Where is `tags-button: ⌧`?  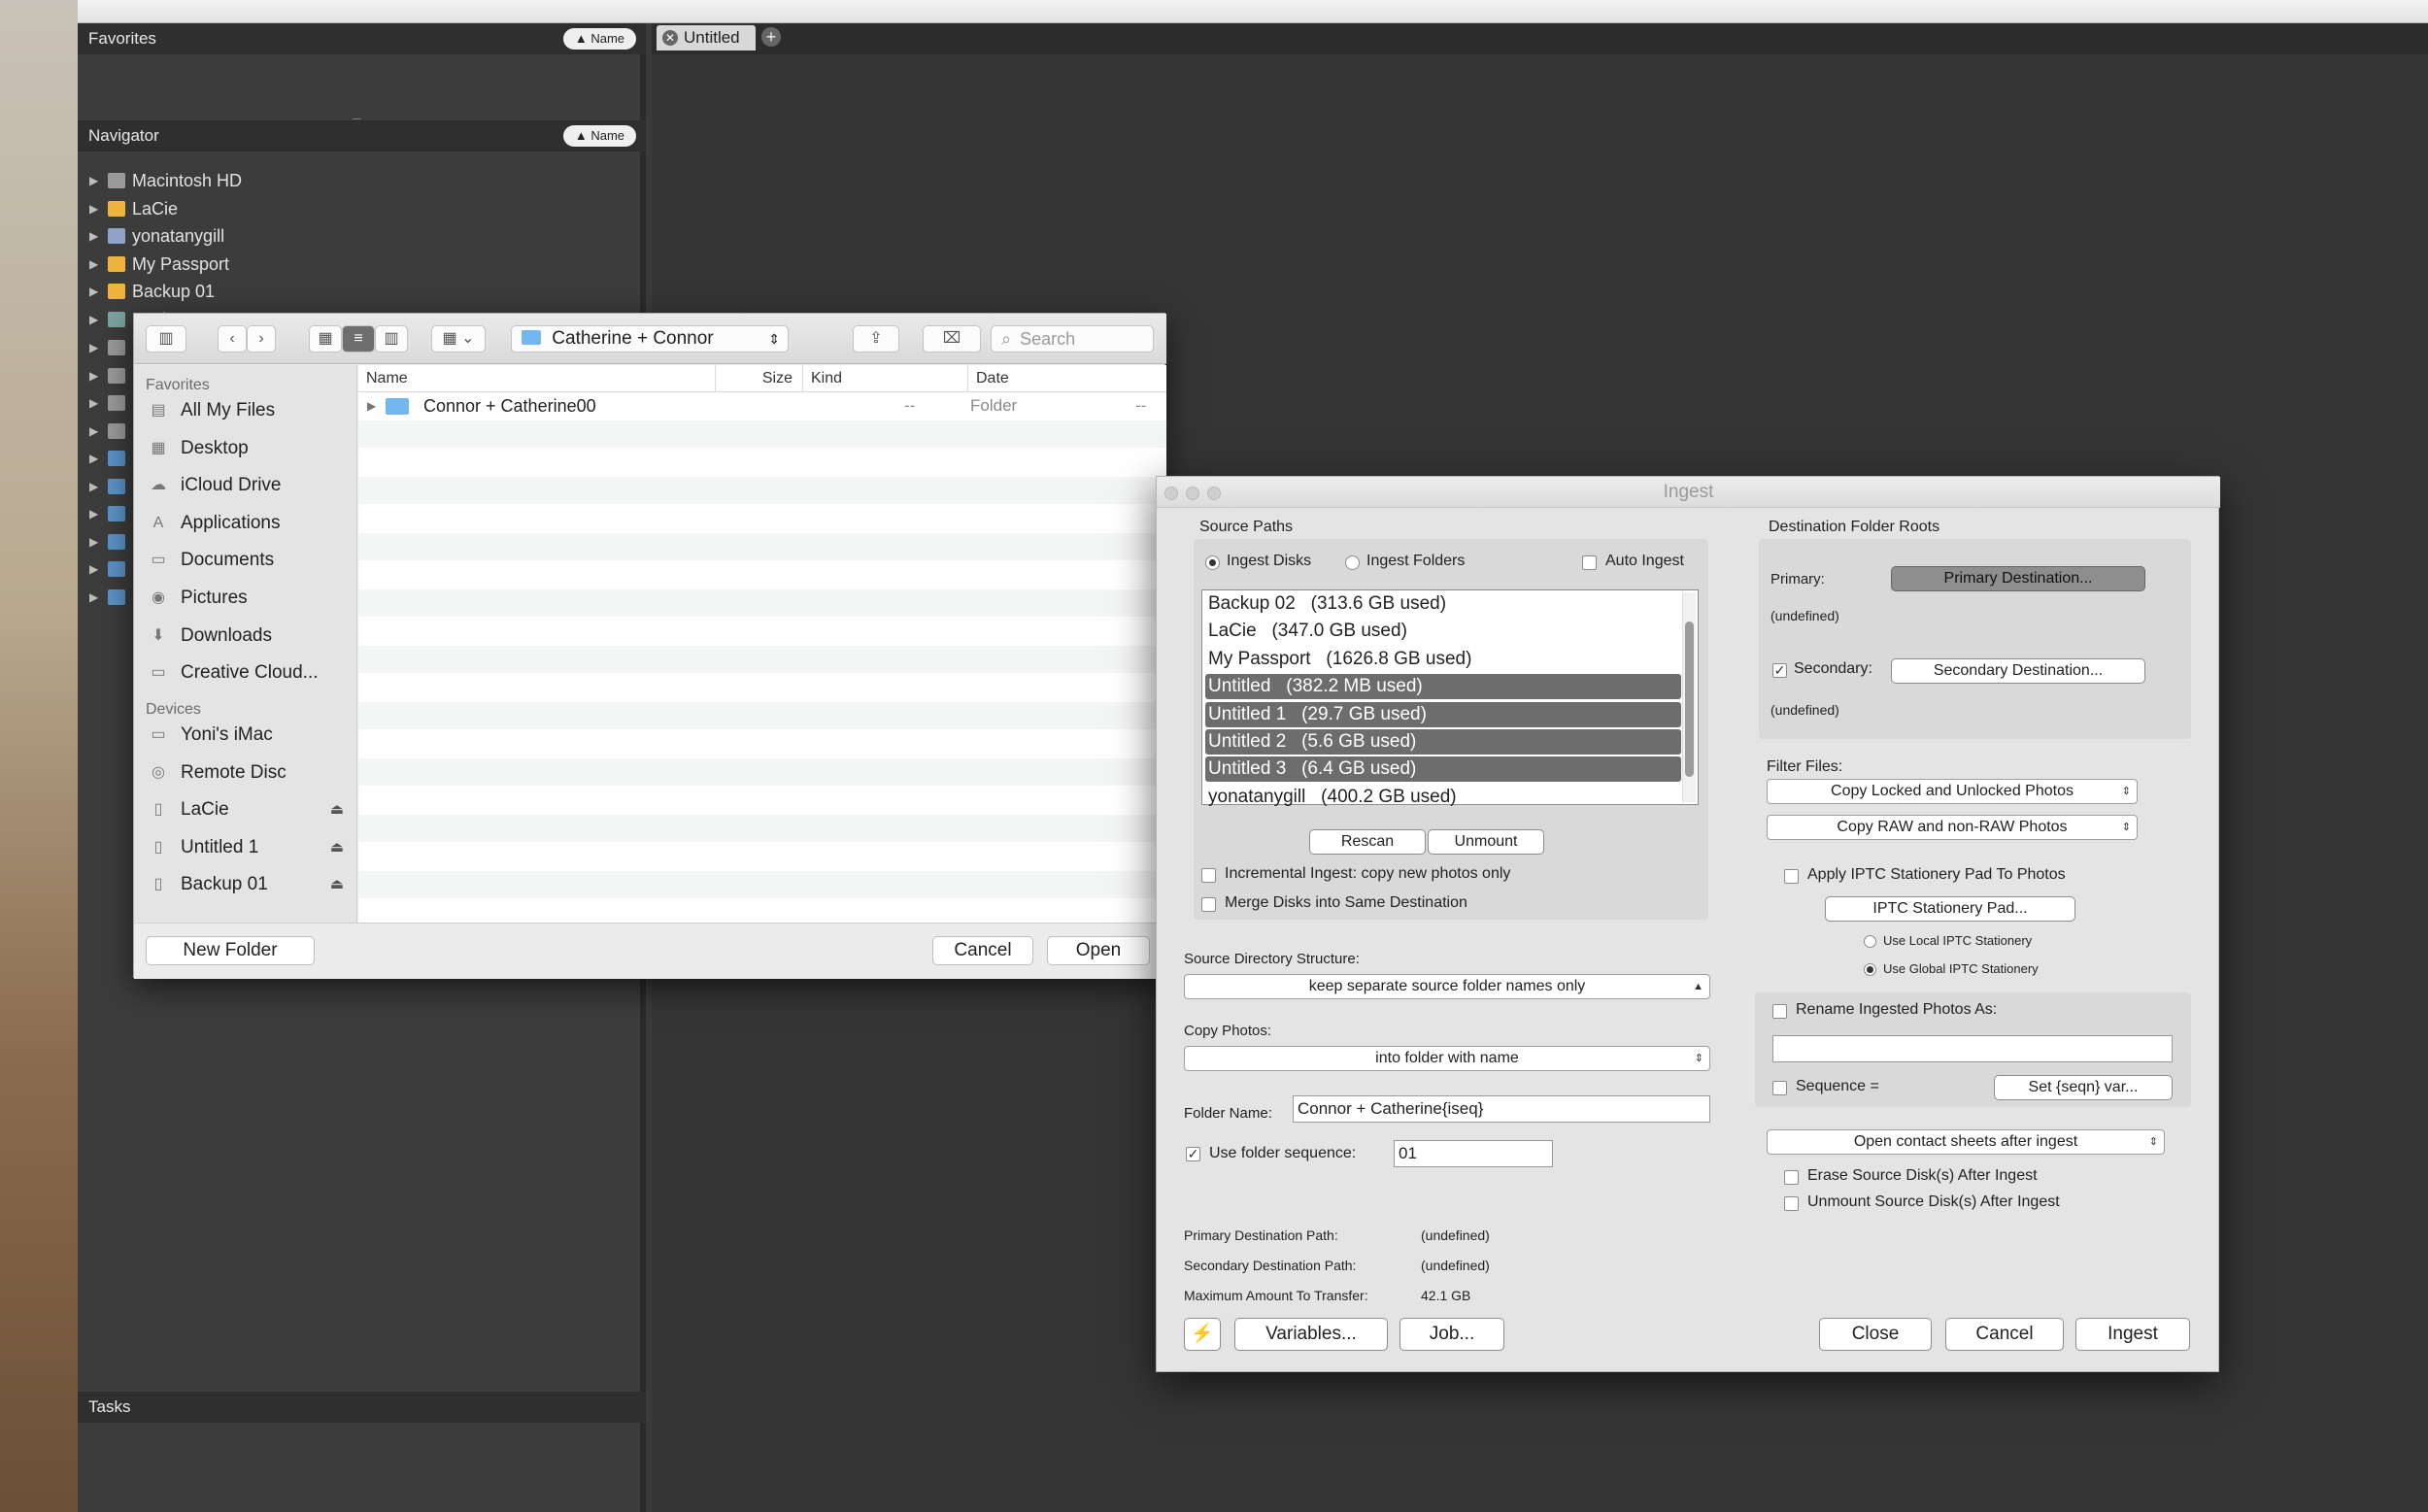 tags-button: ⌧ is located at coordinates (952, 339).